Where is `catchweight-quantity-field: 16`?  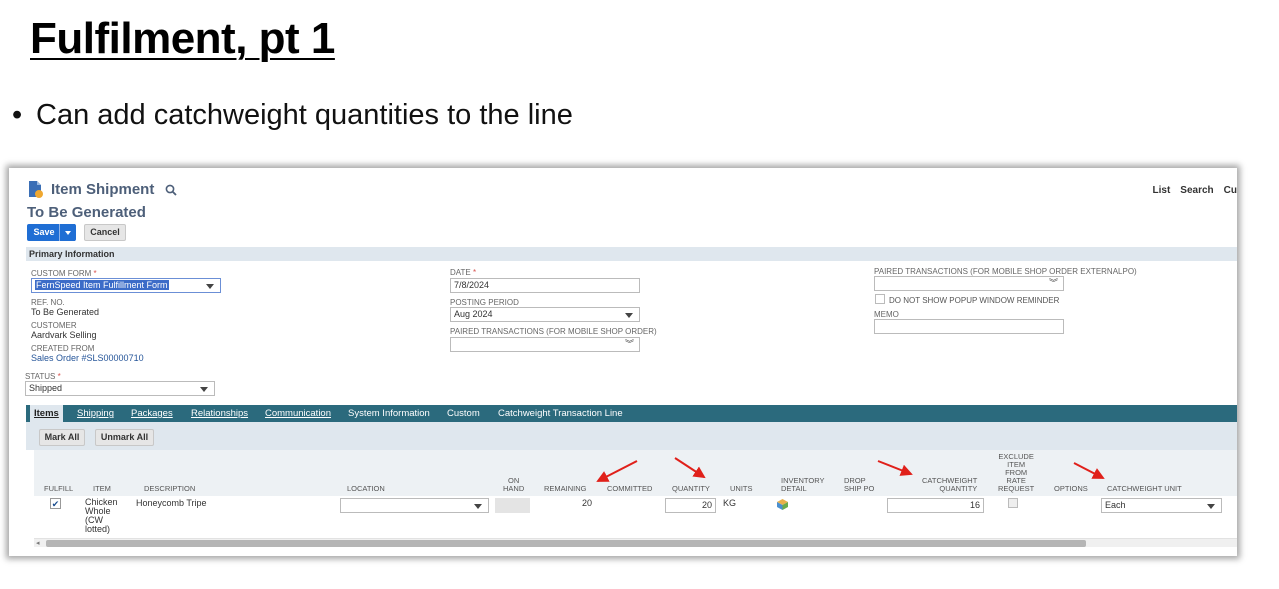 catchweight-quantity-field: 16 is located at coordinates (935, 505).